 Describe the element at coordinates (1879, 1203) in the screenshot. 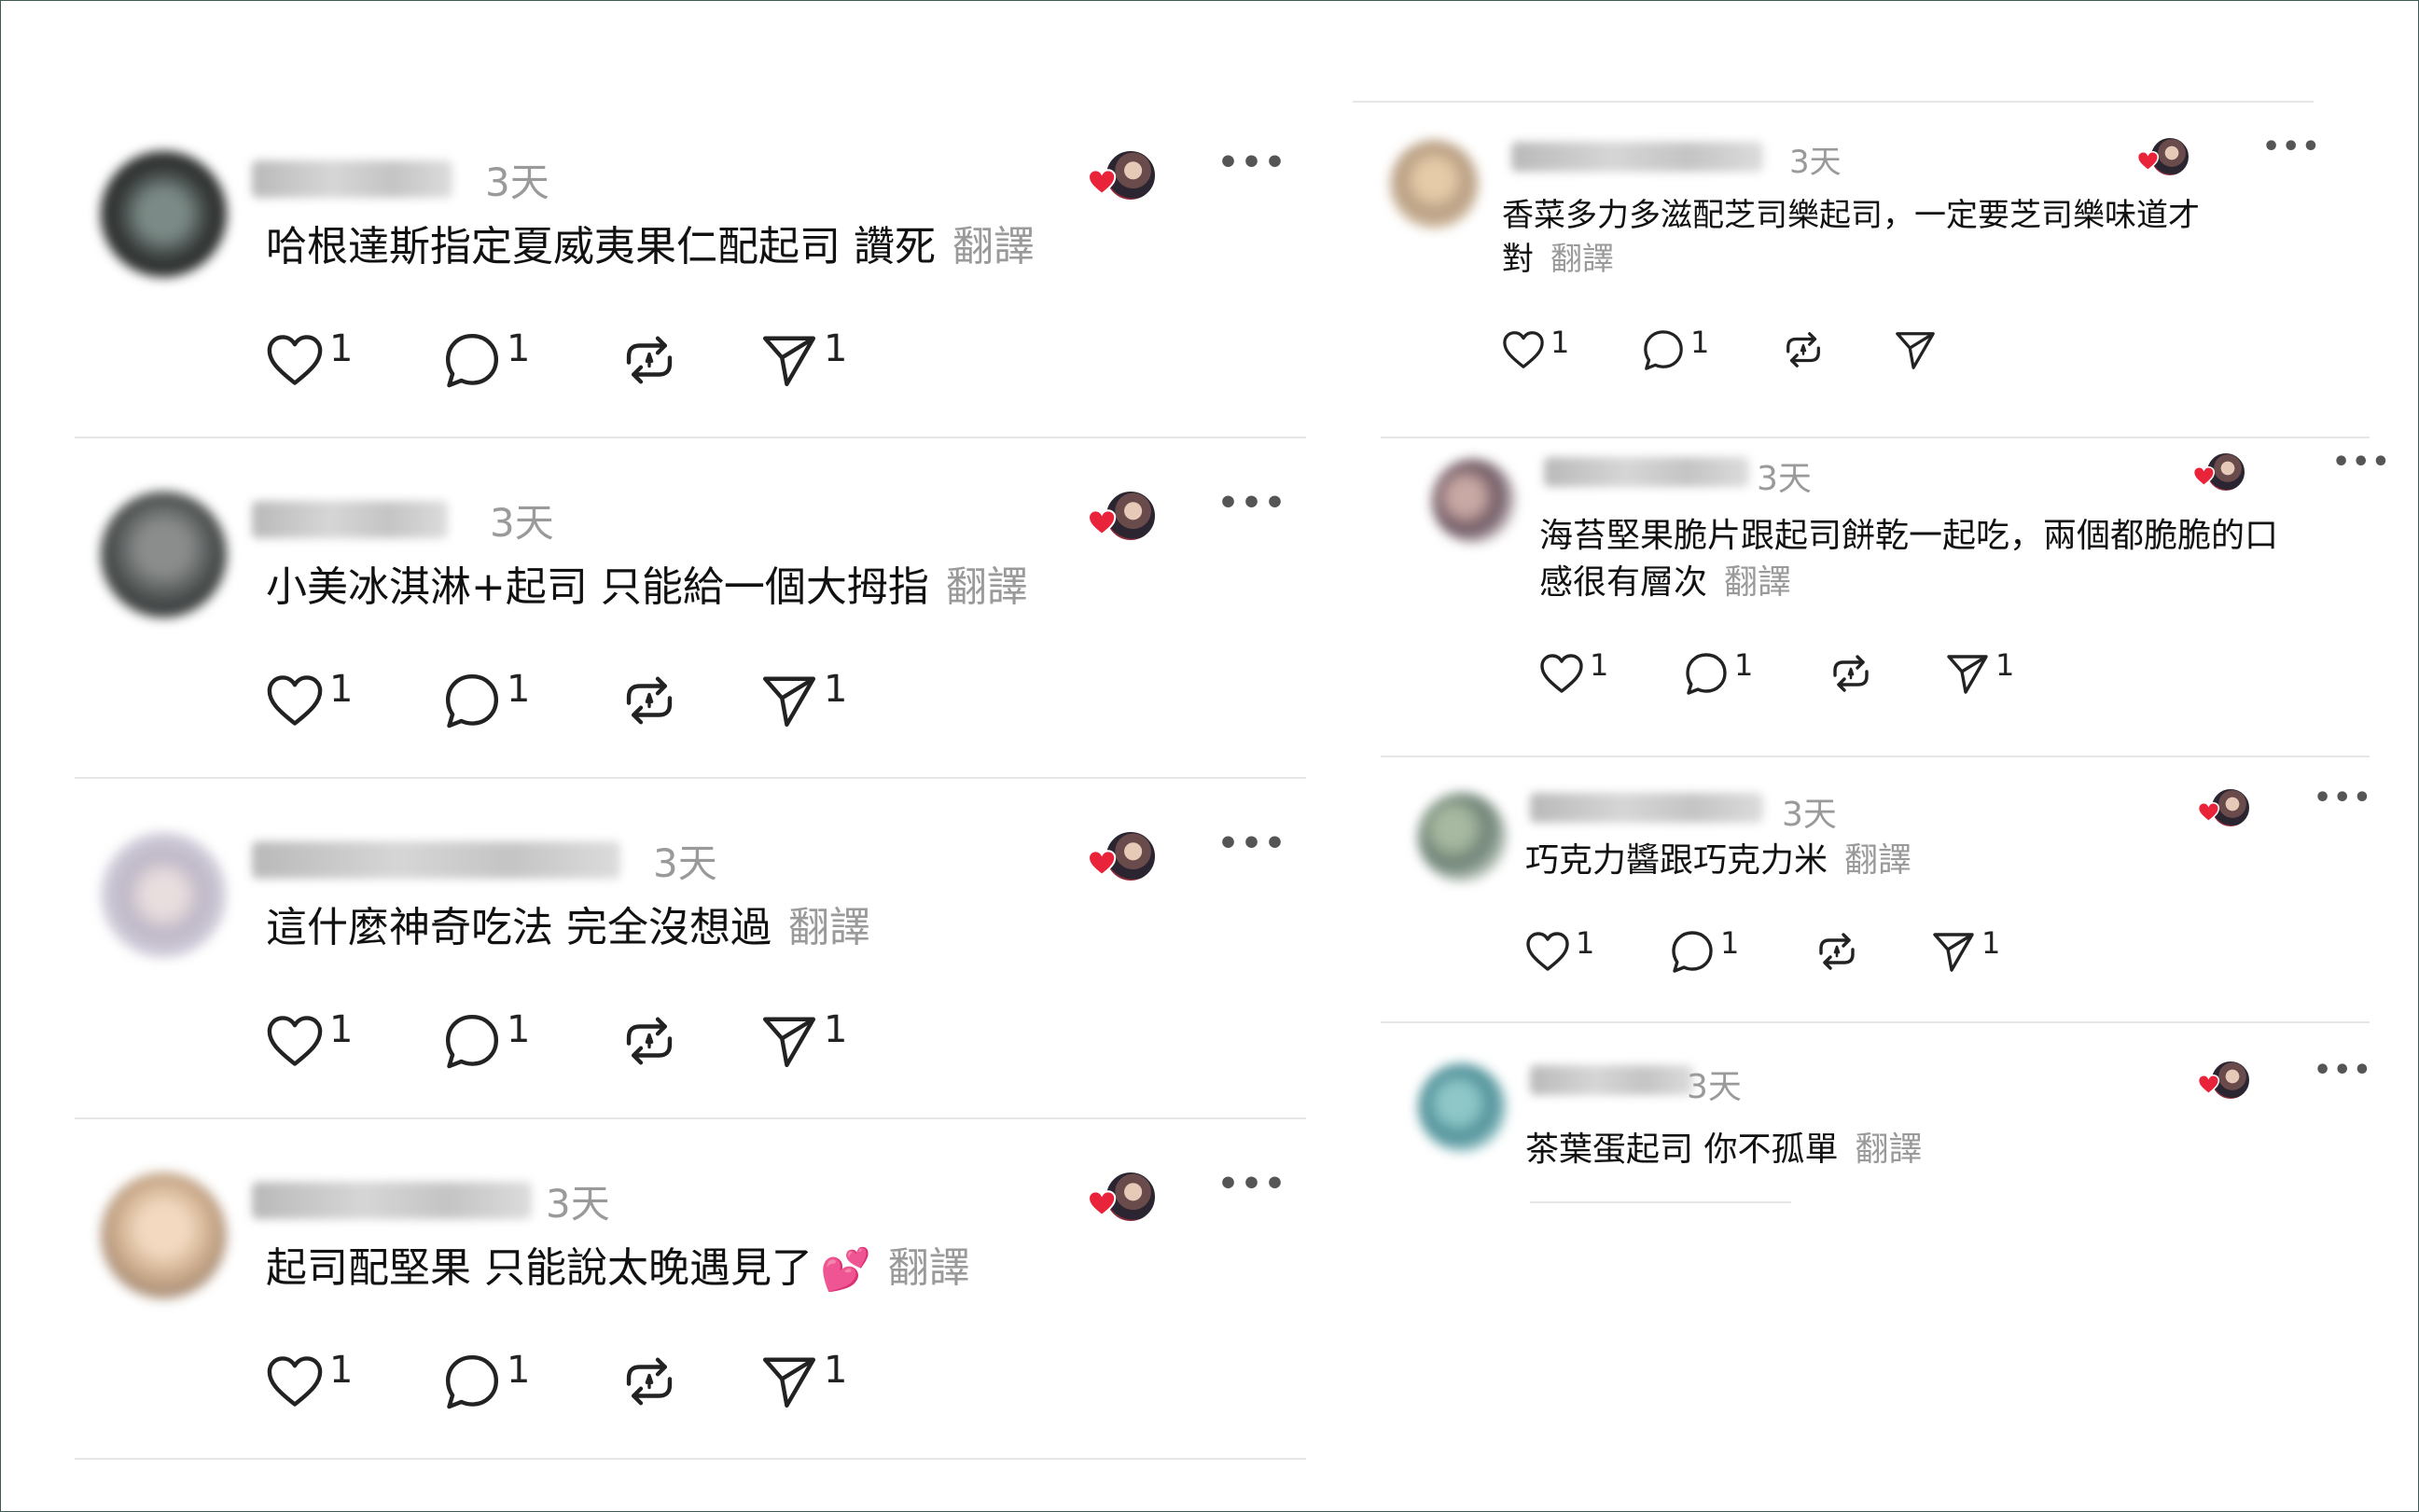

I see `comment-item: 3天 ••• 茶葉蛋起司 你不孤單 翻譯` at that location.